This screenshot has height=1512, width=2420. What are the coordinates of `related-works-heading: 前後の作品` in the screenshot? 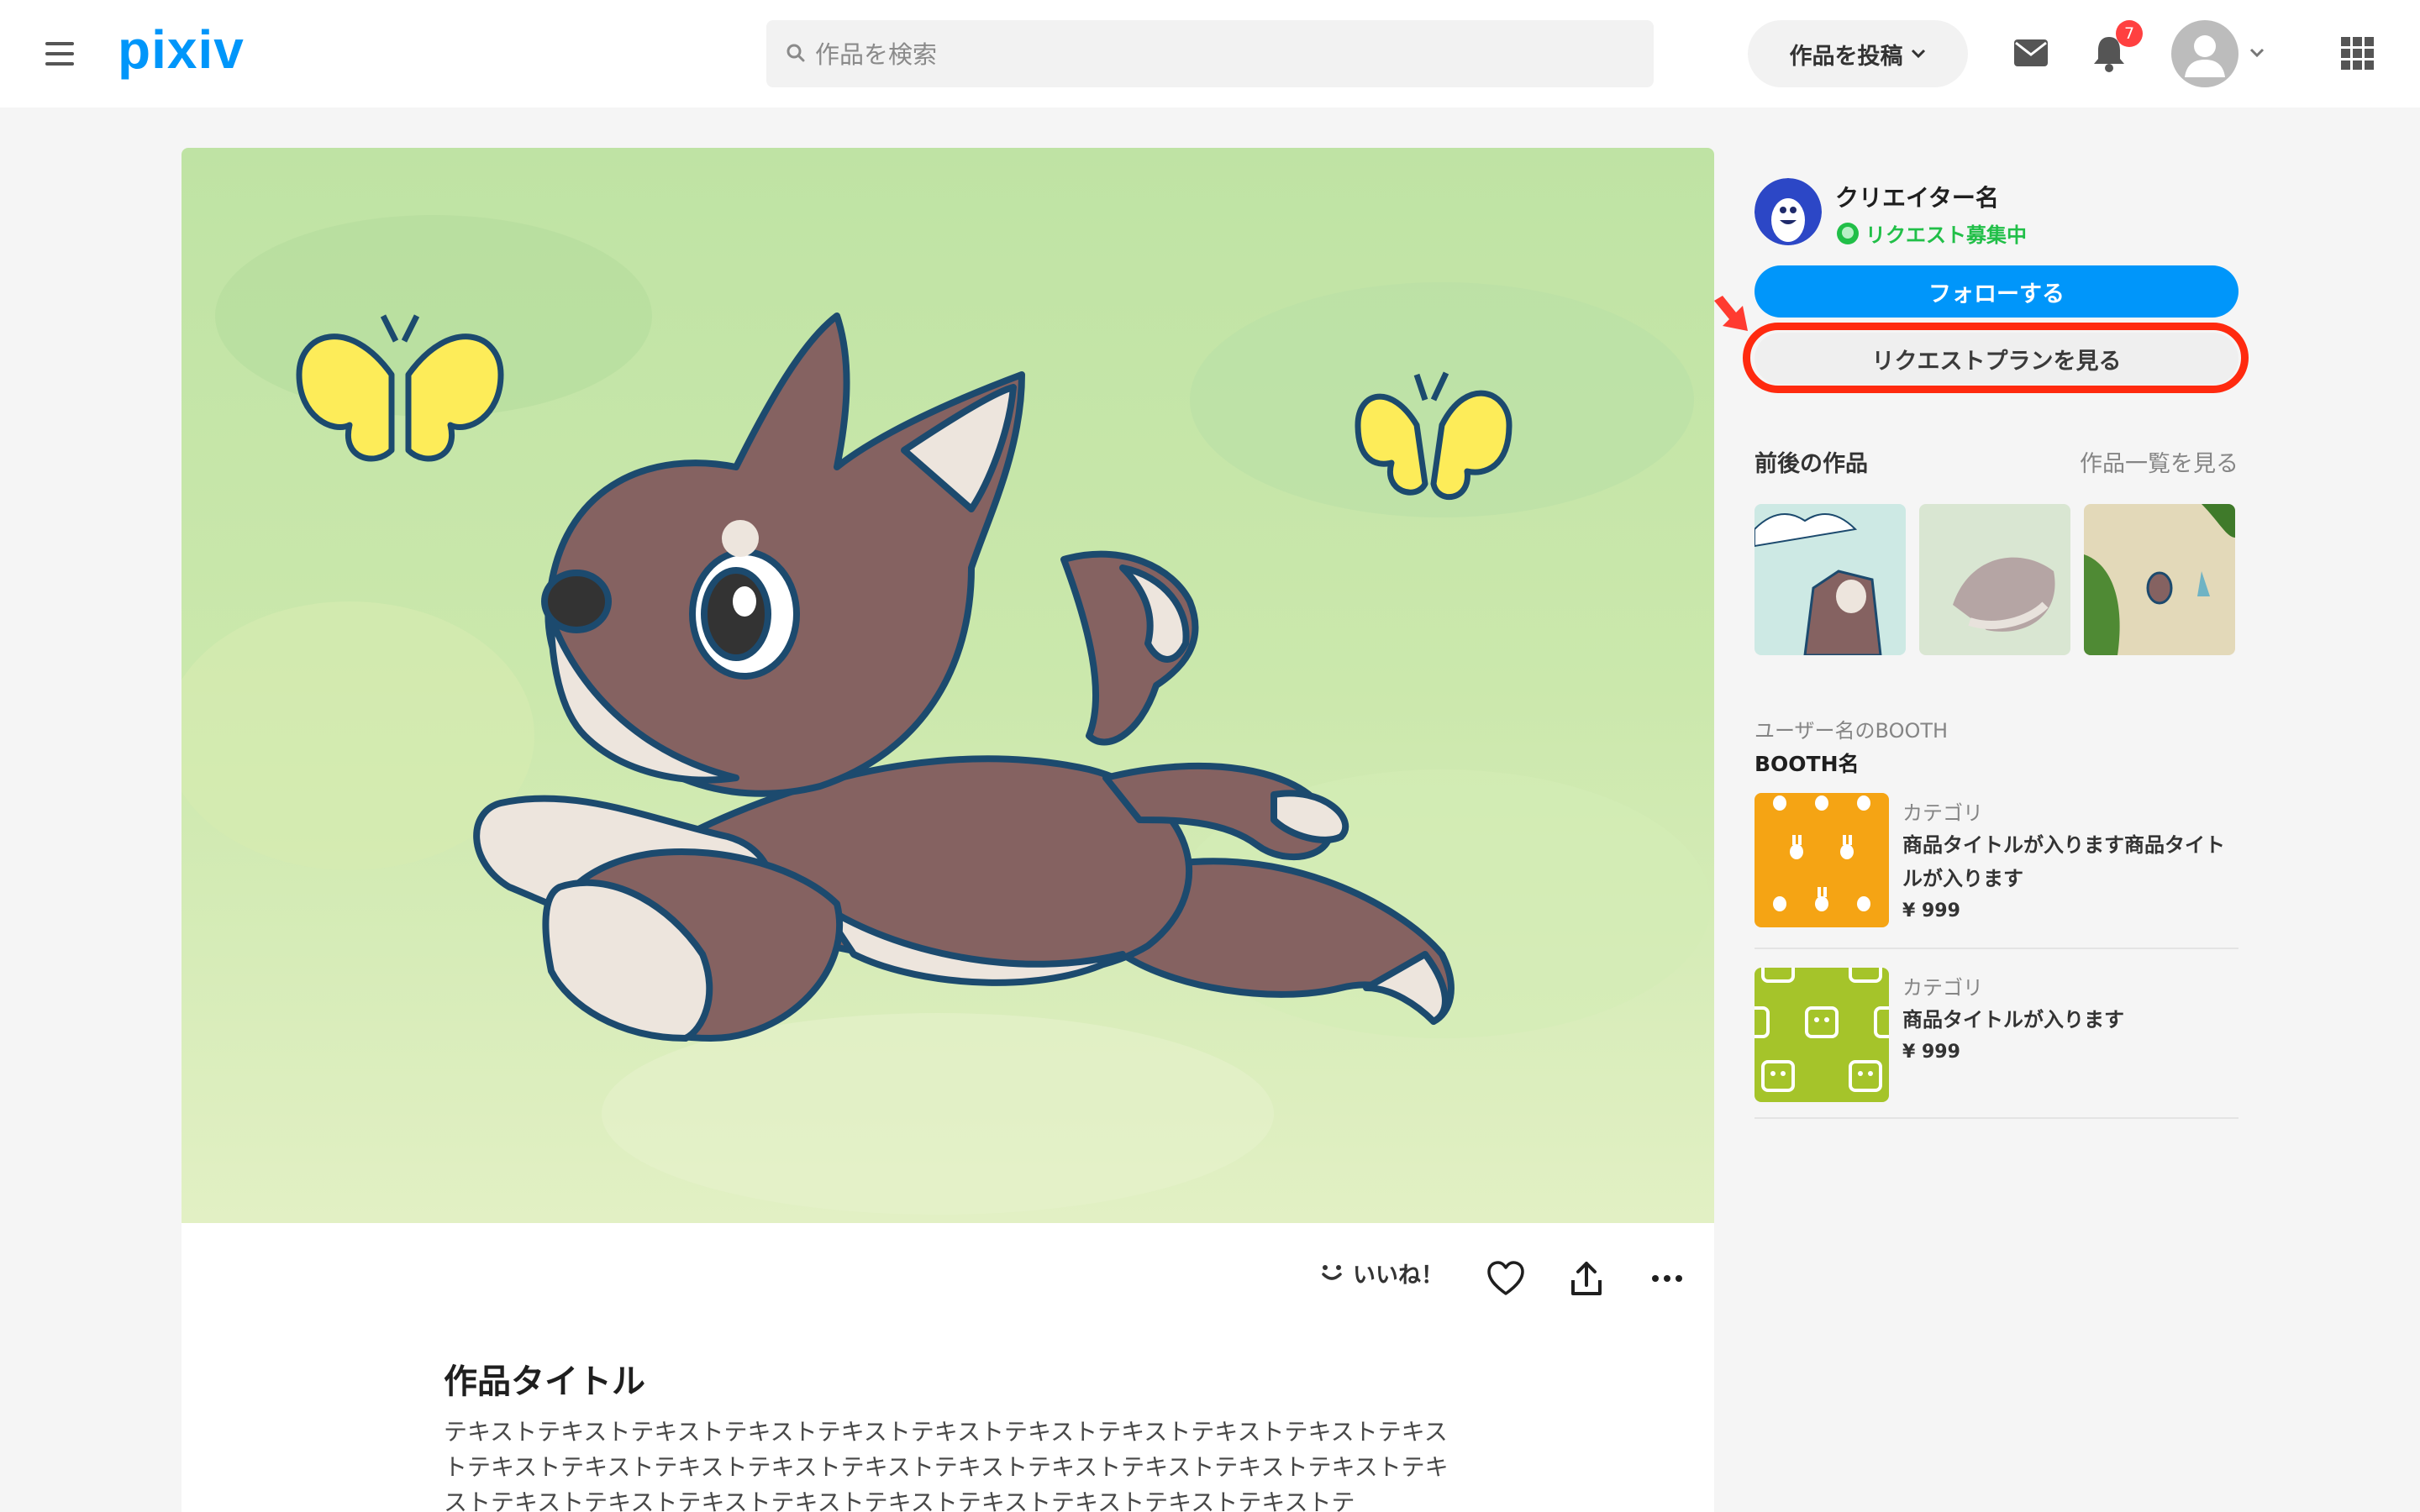 It's located at (1811, 464).